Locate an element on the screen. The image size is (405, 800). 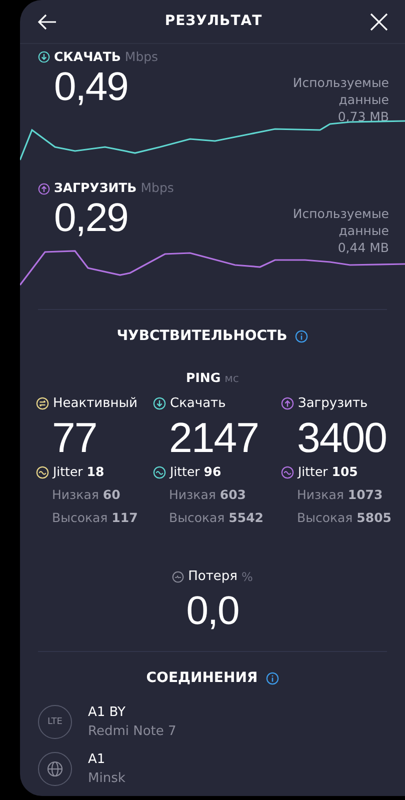
close-button is located at coordinates (379, 22).